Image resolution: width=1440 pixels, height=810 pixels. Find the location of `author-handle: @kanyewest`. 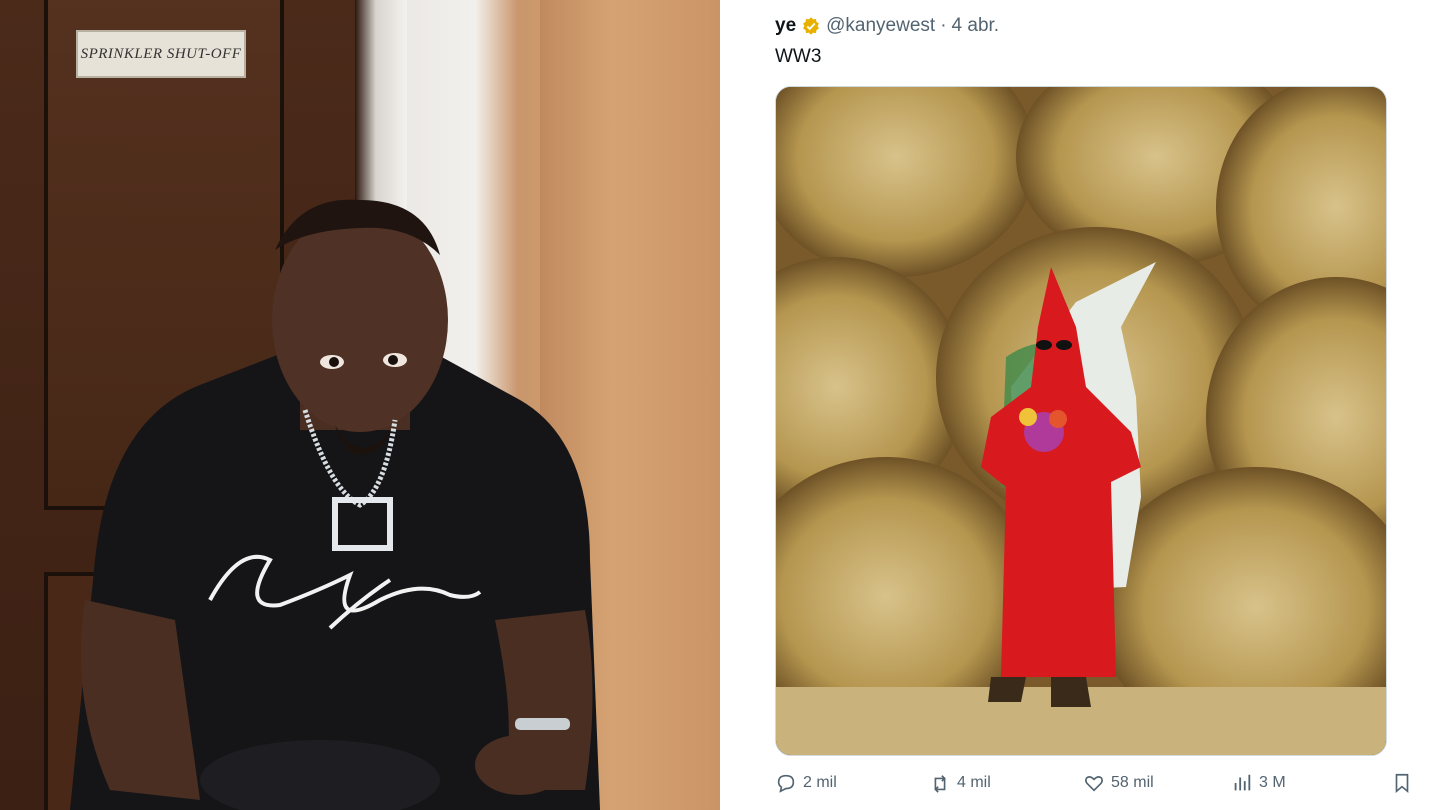

author-handle: @kanyewest is located at coordinates (880, 26).